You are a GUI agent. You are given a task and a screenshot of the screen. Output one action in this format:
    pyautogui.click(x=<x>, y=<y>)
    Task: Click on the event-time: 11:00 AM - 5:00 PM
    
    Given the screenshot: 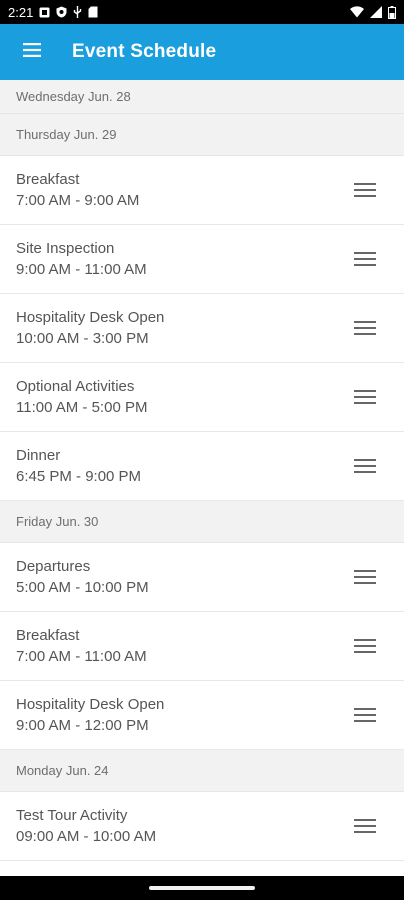 What is the action you would take?
    pyautogui.click(x=82, y=407)
    